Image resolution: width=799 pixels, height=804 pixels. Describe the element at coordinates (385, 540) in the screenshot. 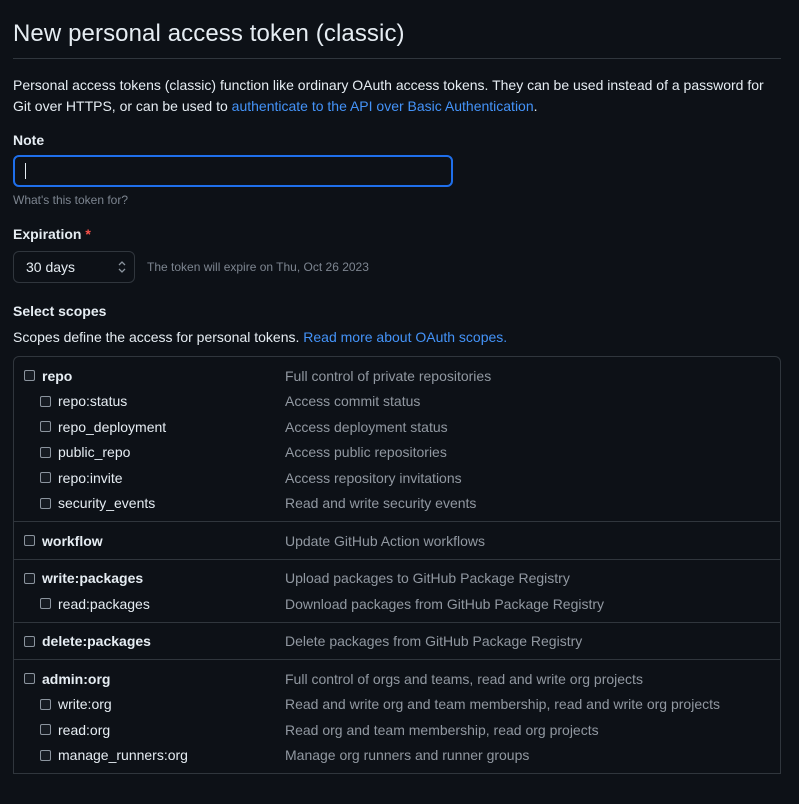

I see `scope-description: Update GitHub Action workflows` at that location.